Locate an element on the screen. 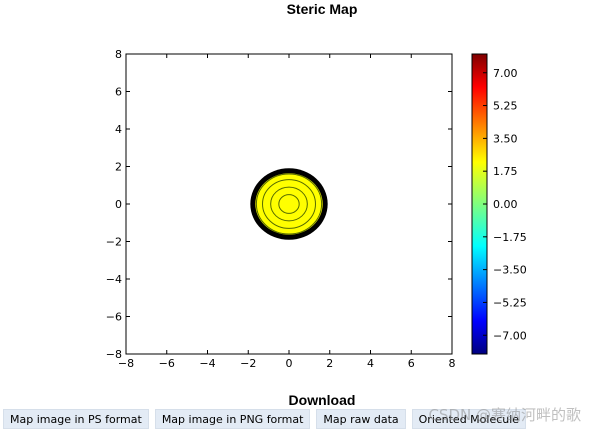 This screenshot has height=436, width=595. download-title: Download is located at coordinates (322, 400).